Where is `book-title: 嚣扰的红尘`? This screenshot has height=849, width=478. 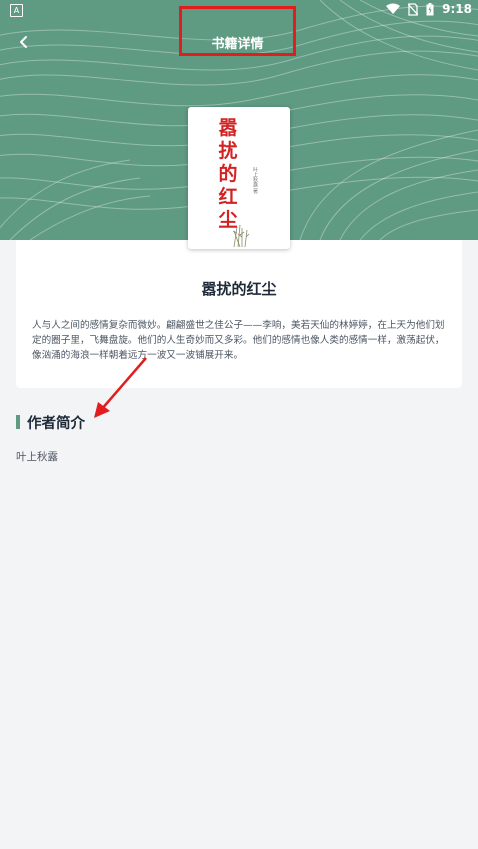
book-title: 嚣扰的红尘 is located at coordinates (239, 289).